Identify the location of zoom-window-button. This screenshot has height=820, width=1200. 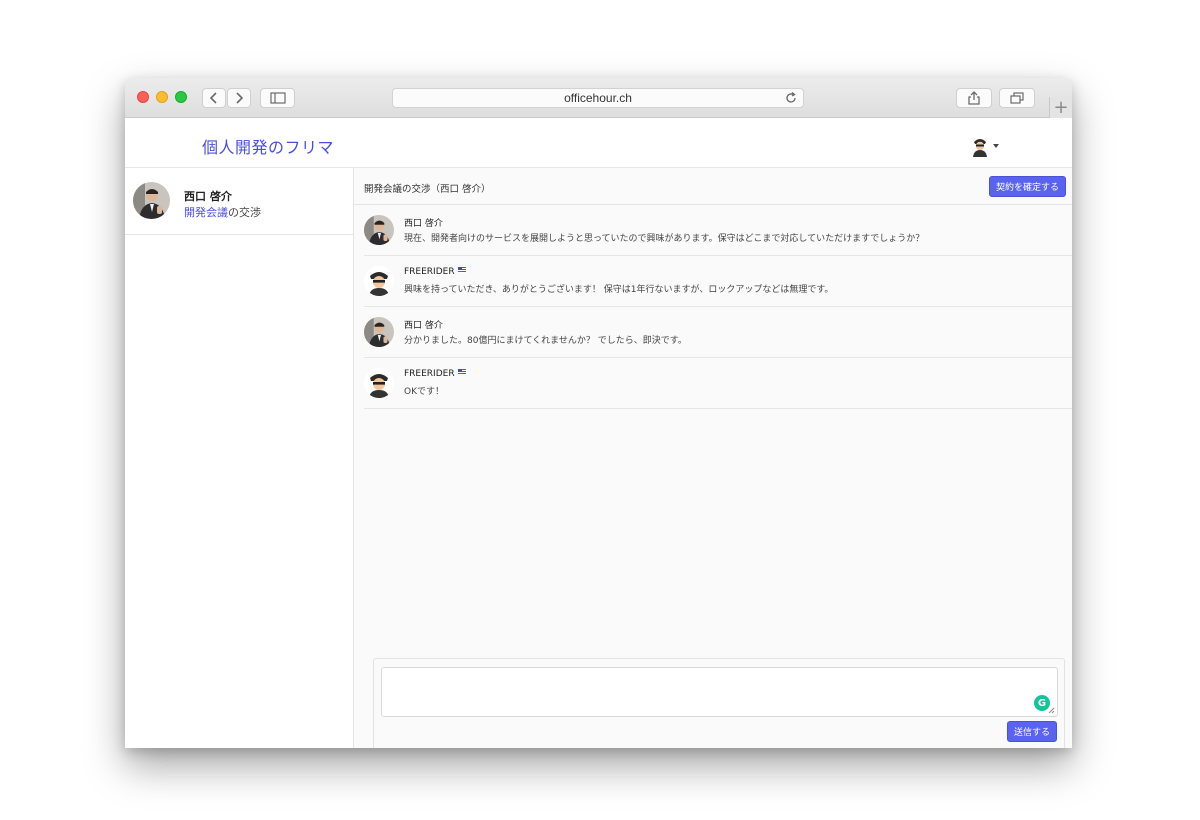
(181, 97).